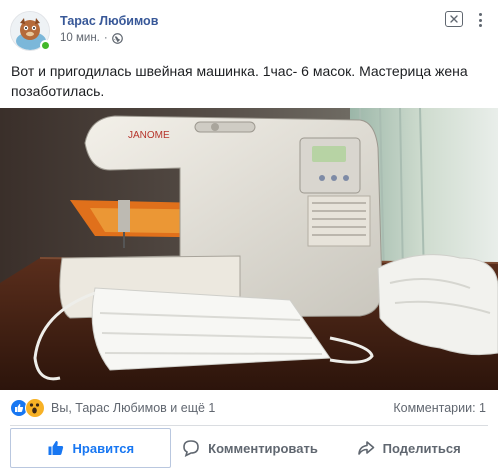 Image resolution: width=498 pixels, height=471 pixels. I want to click on comment-bubble-icon, so click(191, 448).